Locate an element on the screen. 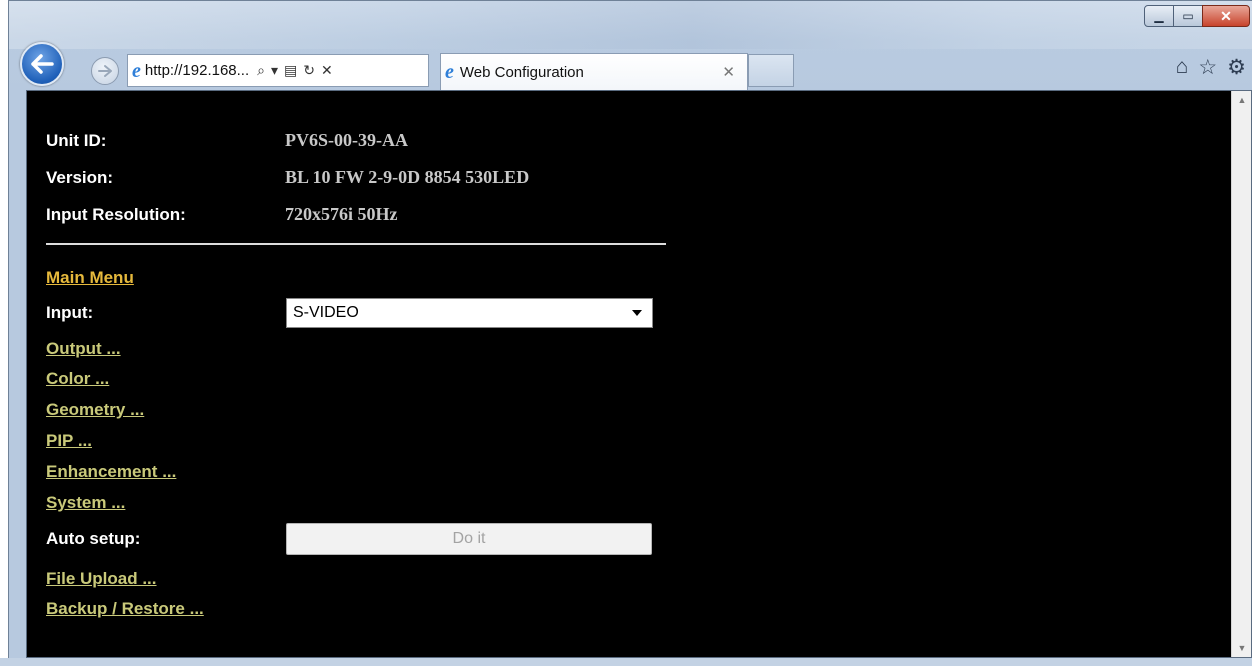  unit-id-value: PV6S-00-39-AA is located at coordinates (346, 140).